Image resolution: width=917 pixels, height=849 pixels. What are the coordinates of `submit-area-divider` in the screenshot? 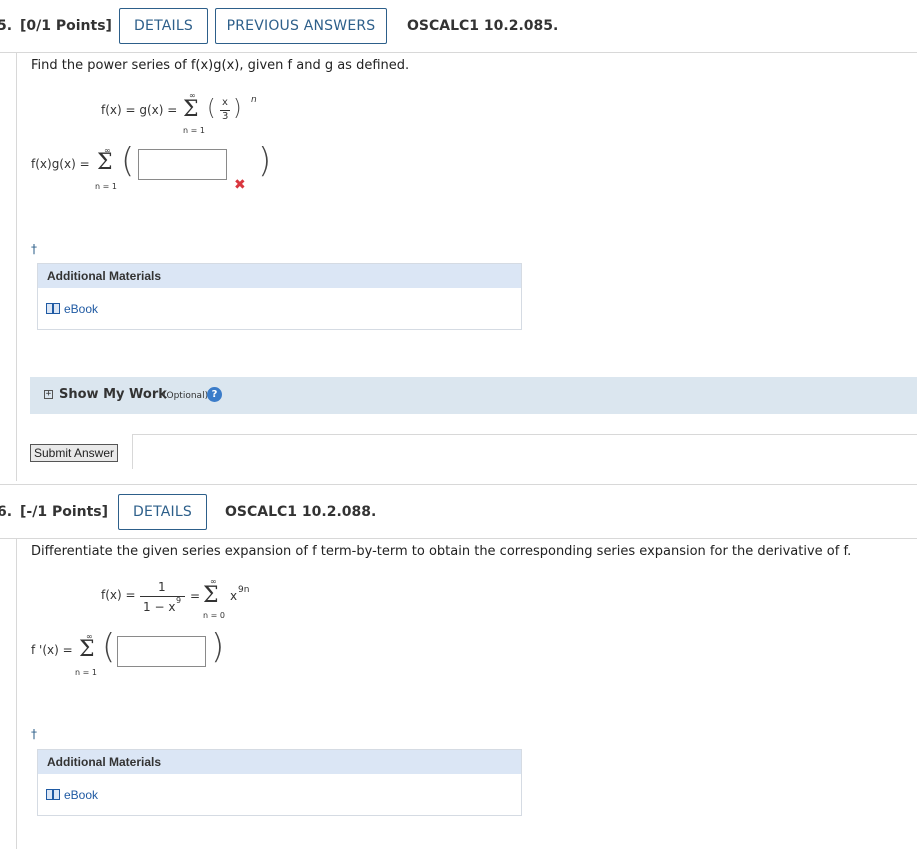 It's located at (132, 451).